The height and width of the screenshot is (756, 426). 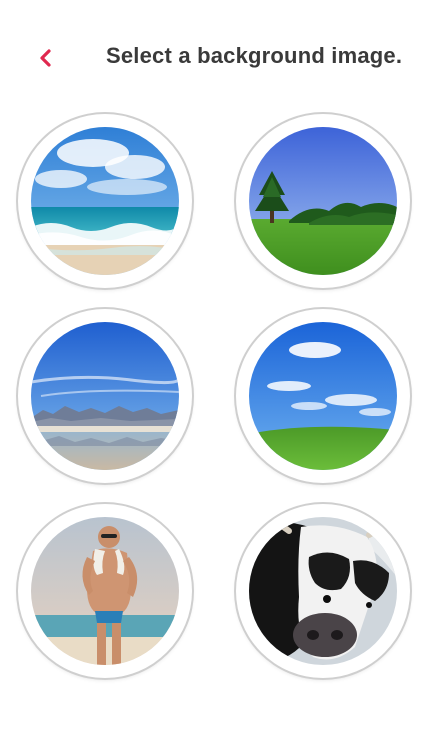 I want to click on background-option-sky-hill, so click(x=323, y=396).